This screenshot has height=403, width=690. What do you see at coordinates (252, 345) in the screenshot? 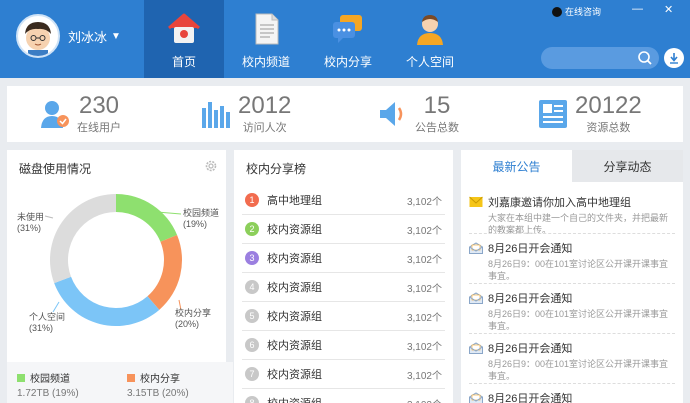
I see `rank-badge: 6` at bounding box center [252, 345].